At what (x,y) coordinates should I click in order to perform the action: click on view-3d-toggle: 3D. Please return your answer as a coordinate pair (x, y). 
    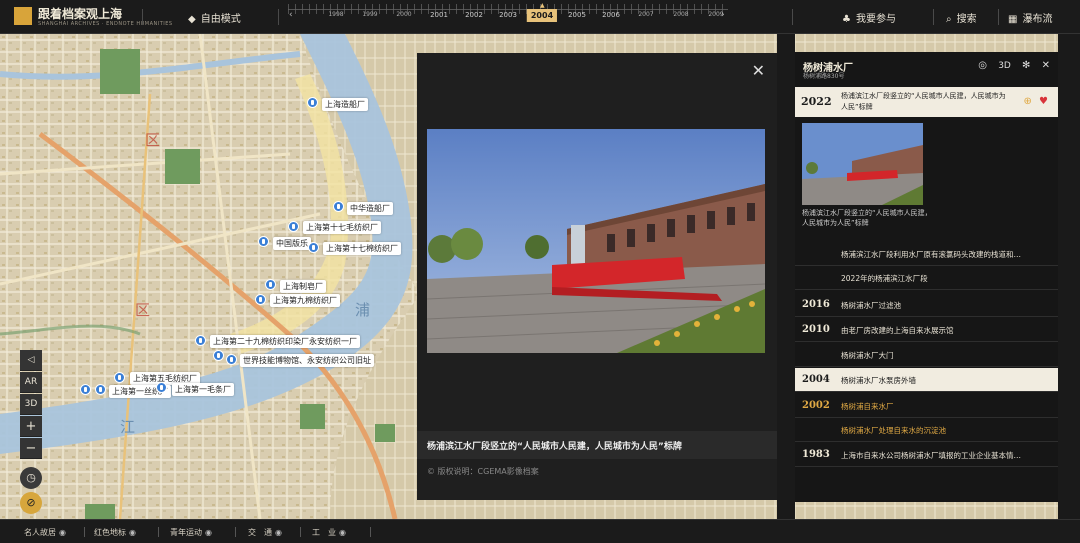
    Looking at the image, I should click on (1004, 66).